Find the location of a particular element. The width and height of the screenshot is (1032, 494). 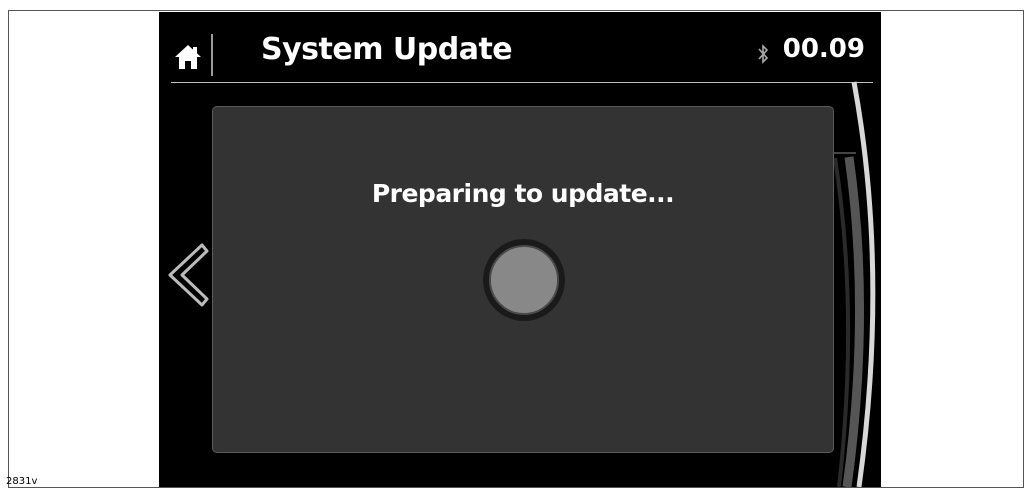

back-arrow-icon is located at coordinates (188, 275).